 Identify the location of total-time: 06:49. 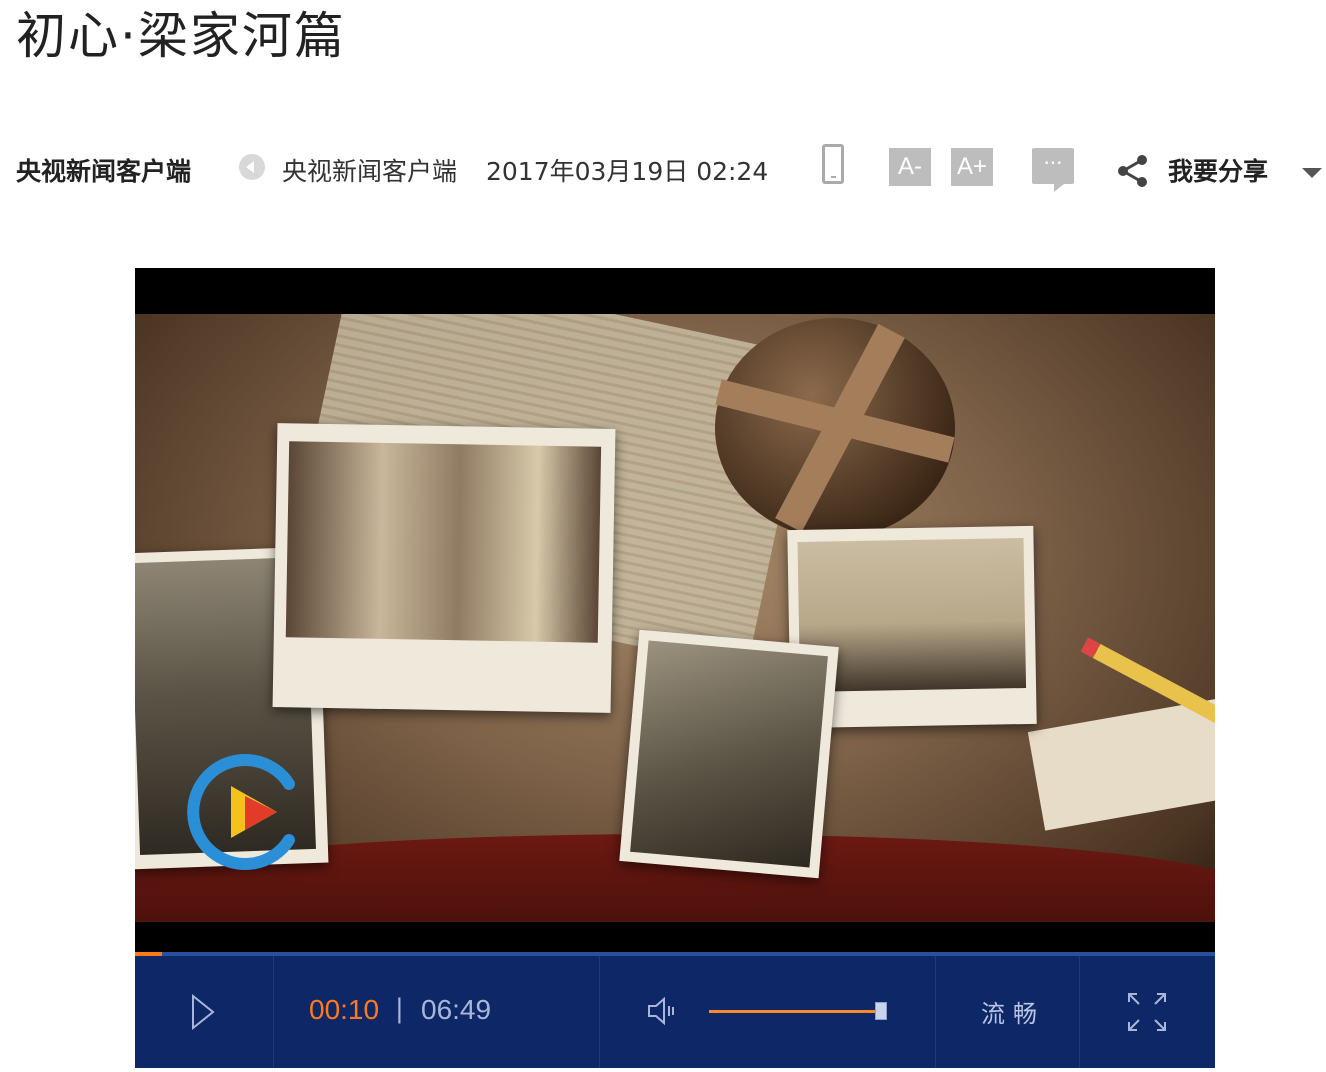
(456, 1009).